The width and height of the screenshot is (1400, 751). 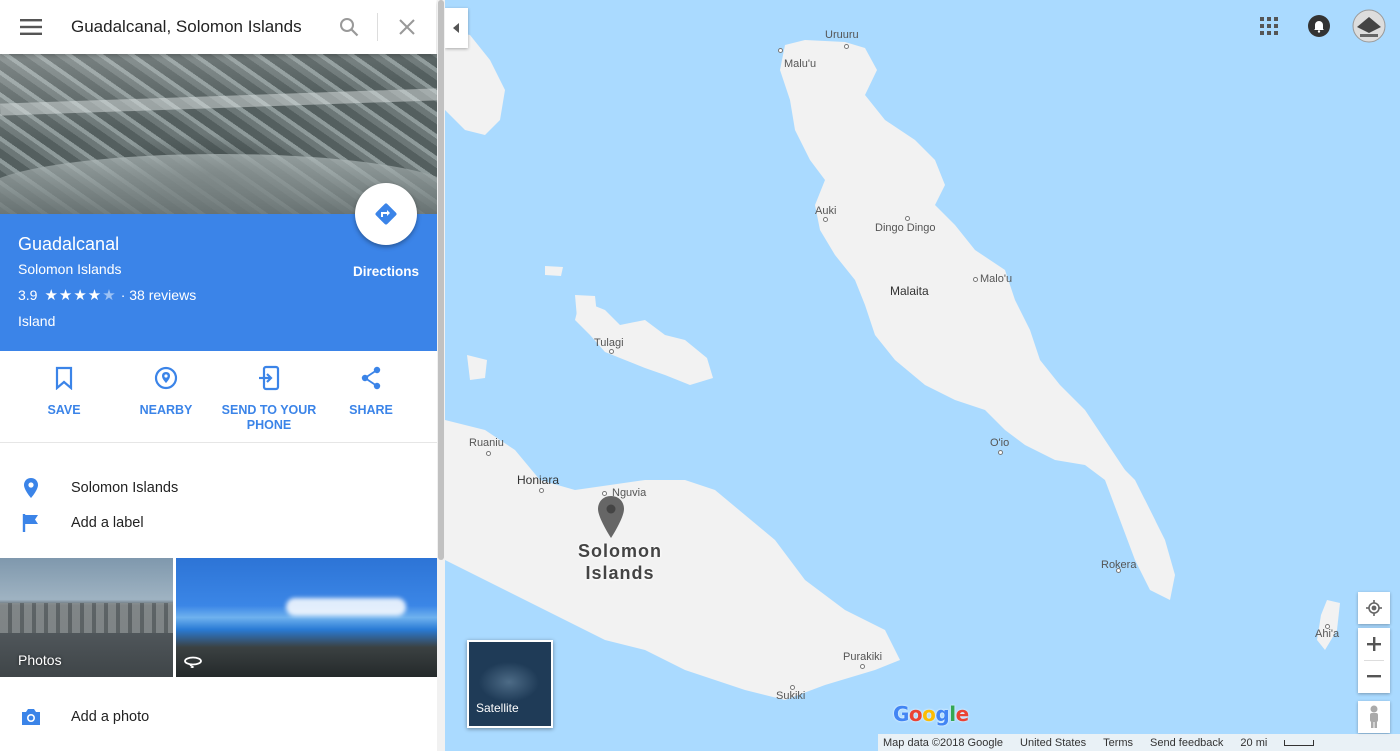 I want to click on clear-search-button, so click(x=407, y=27).